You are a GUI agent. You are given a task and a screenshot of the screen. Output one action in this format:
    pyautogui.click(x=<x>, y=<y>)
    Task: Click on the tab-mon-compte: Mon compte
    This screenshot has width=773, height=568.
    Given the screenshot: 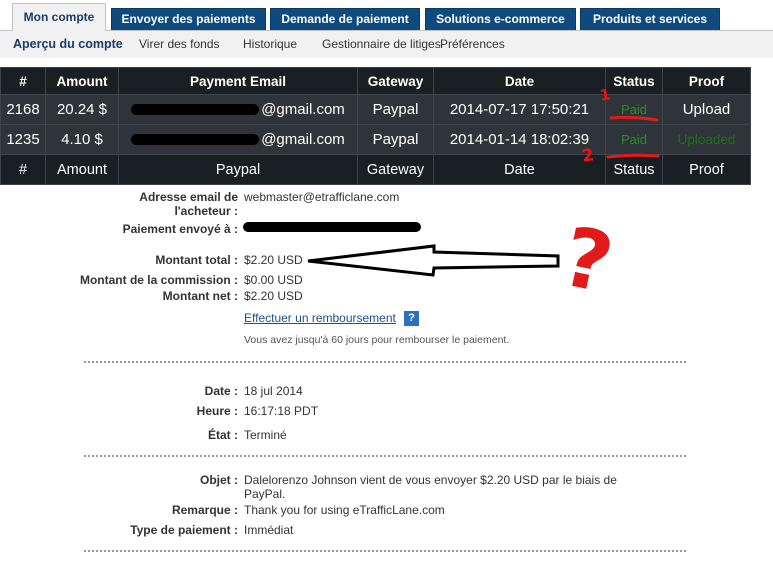 What is the action you would take?
    pyautogui.click(x=59, y=17)
    